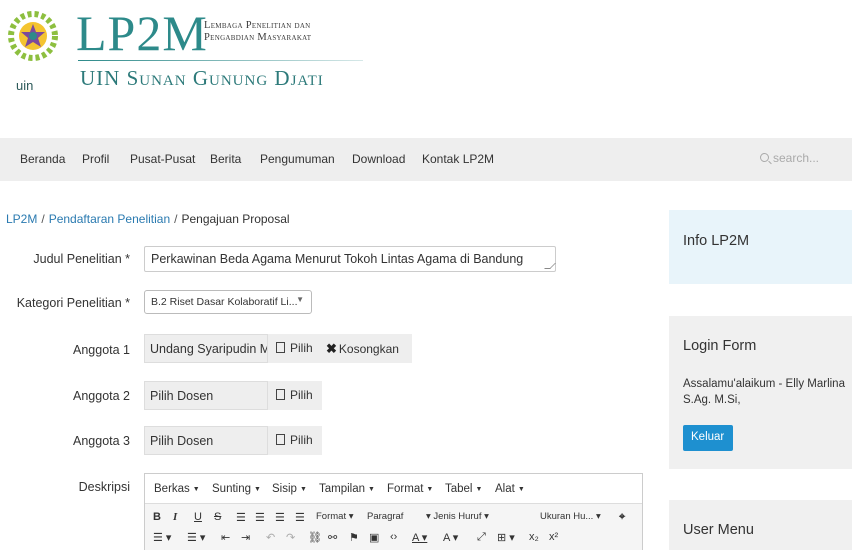 This screenshot has height=550, width=852. I want to click on editor-menu-tabel-label: Tabel, so click(459, 489).